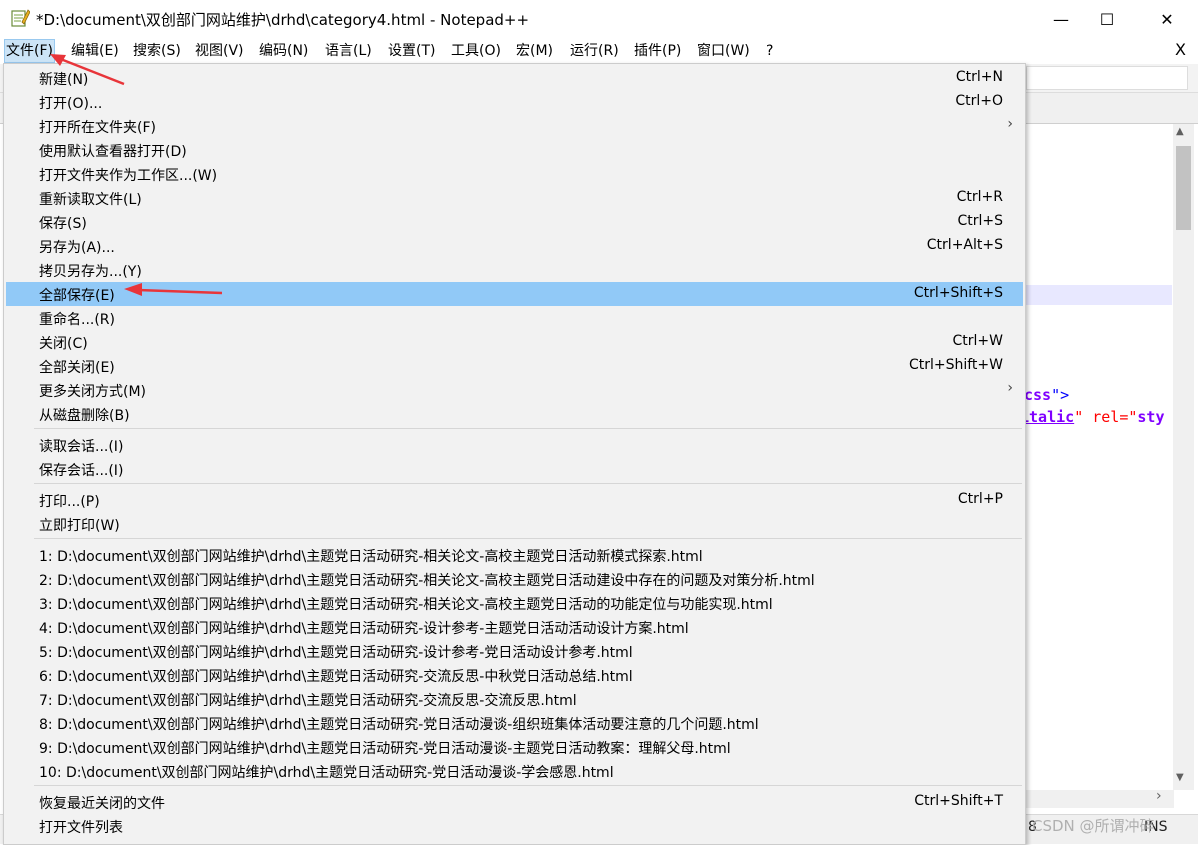 The width and height of the screenshot is (1198, 845). I want to click on menu-item-rename: 重命名...(R), so click(514, 318).